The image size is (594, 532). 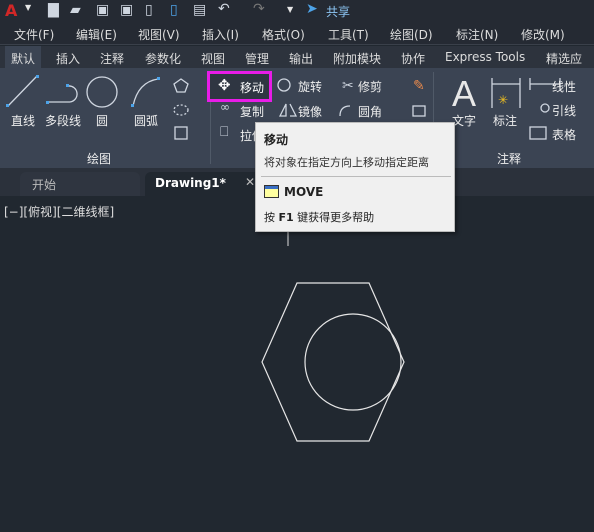 I want to click on tab-collaborate: 协作, so click(x=413, y=58).